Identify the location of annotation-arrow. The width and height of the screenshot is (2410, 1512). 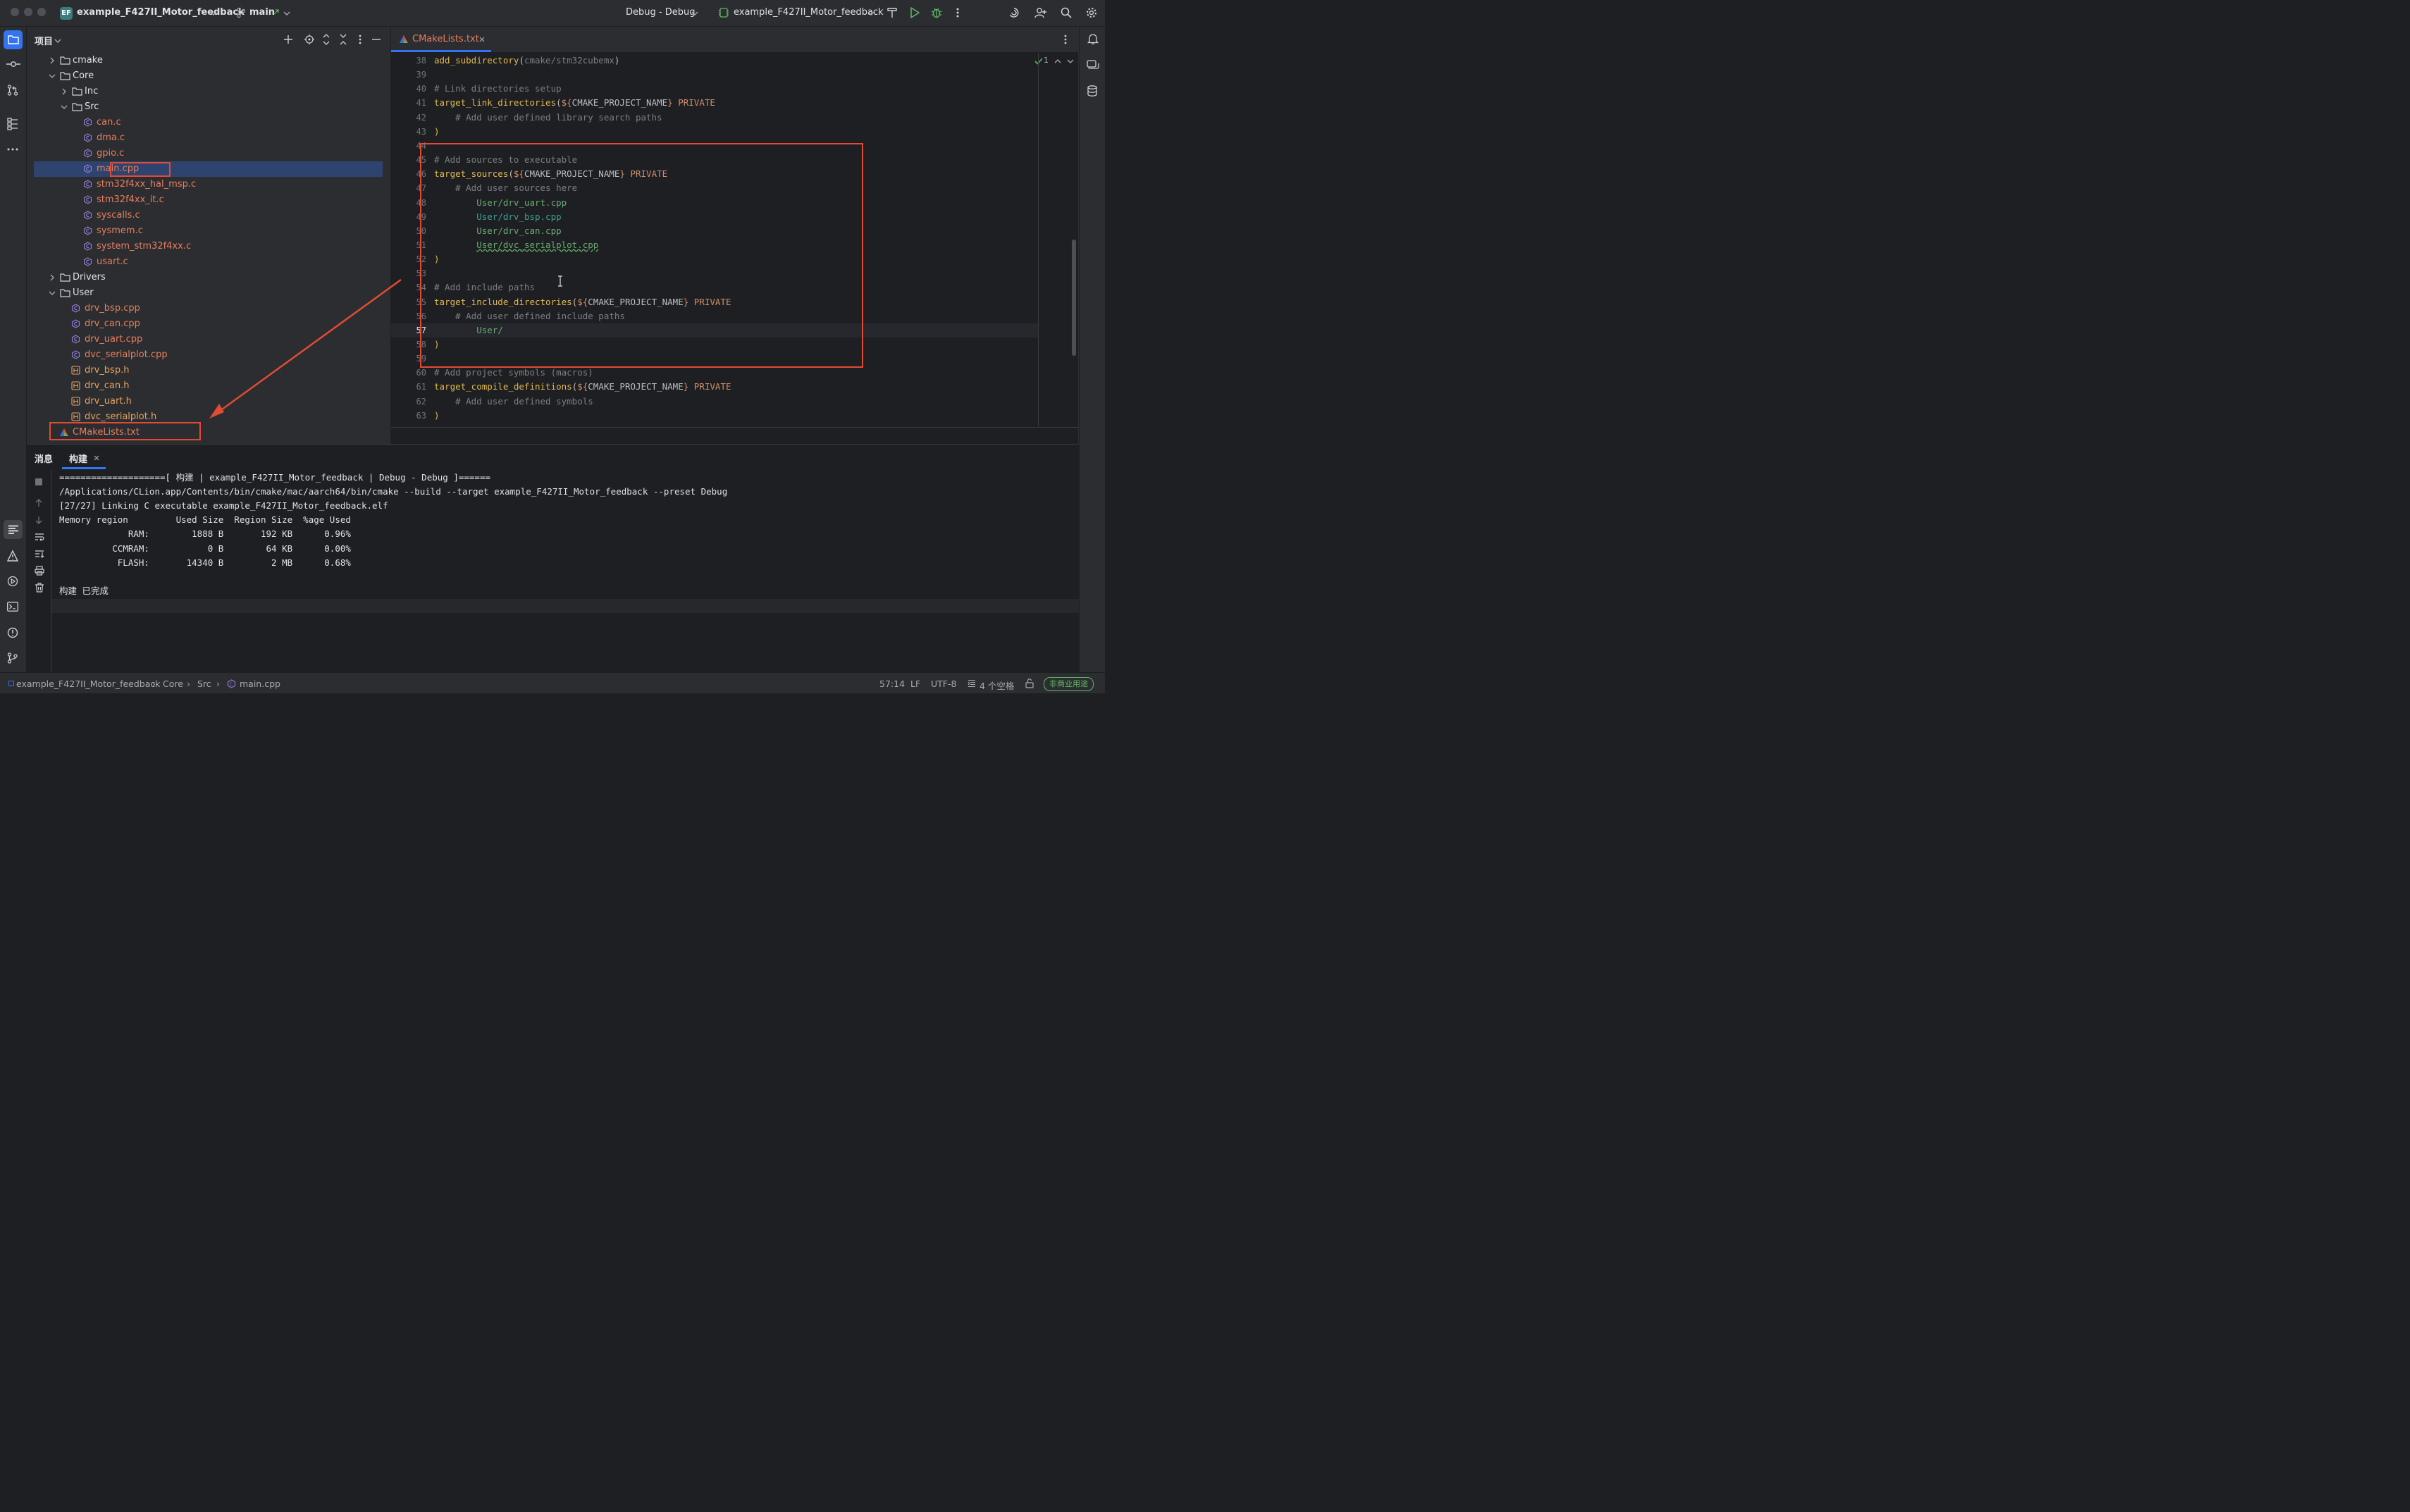
(305, 348).